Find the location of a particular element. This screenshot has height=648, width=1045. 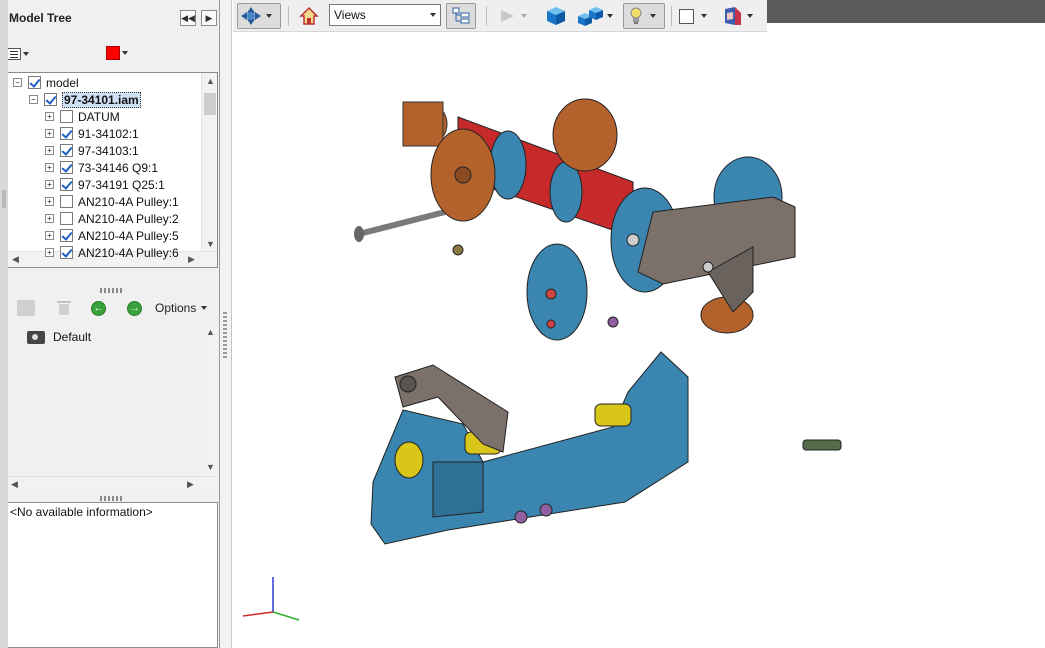

tree-node: + AN210-4A Pulley:2 is located at coordinates (112, 218).